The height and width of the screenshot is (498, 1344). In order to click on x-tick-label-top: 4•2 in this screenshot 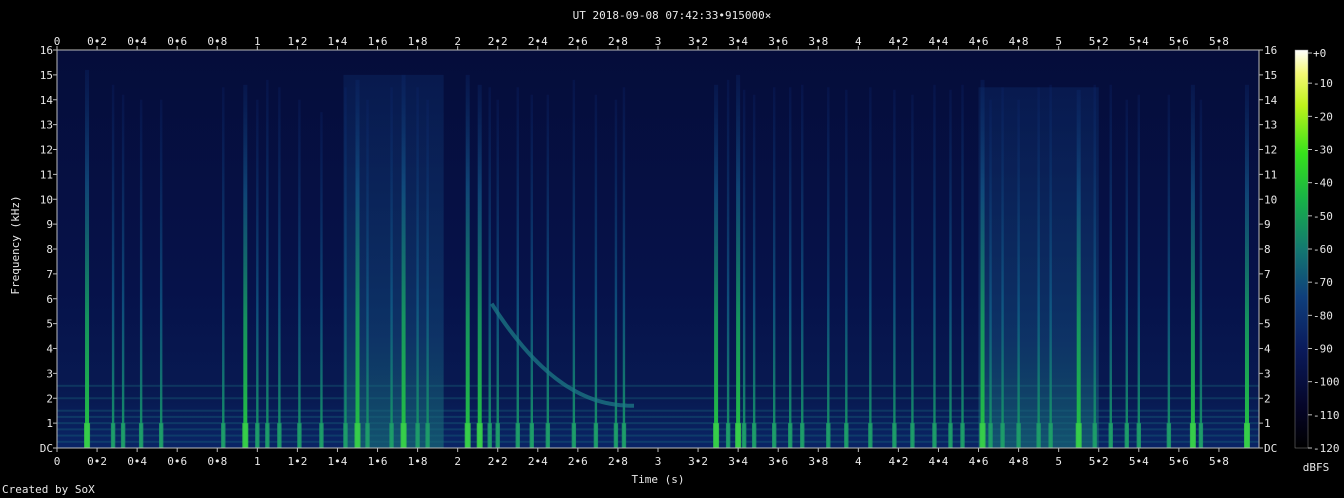, I will do `click(898, 41)`.